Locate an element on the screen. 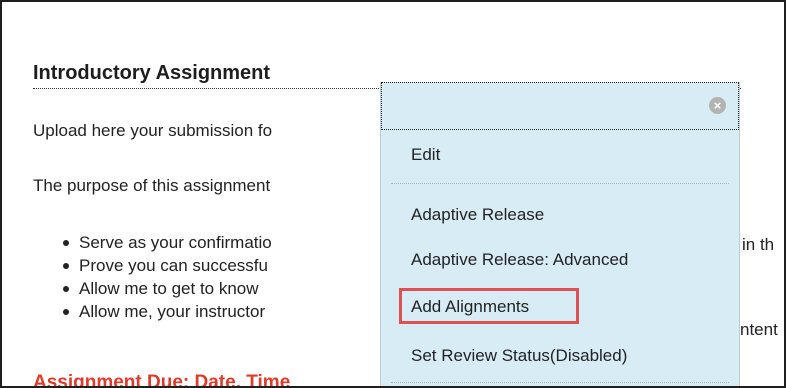 The width and height of the screenshot is (786, 388). list-item: Prove you can successfu is located at coordinates (166, 265).